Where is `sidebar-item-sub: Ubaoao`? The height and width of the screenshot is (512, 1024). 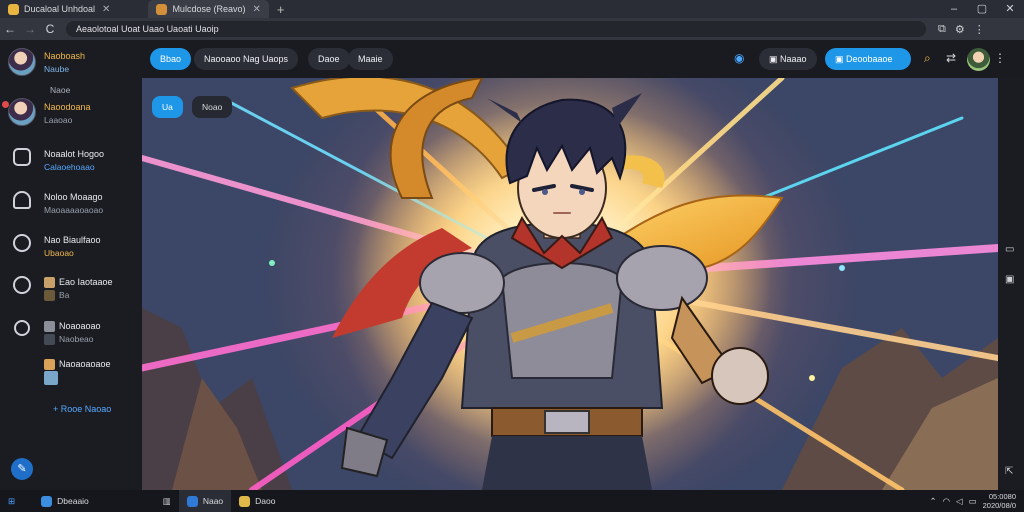
sidebar-item-sub: Ubaoao is located at coordinates (59, 253).